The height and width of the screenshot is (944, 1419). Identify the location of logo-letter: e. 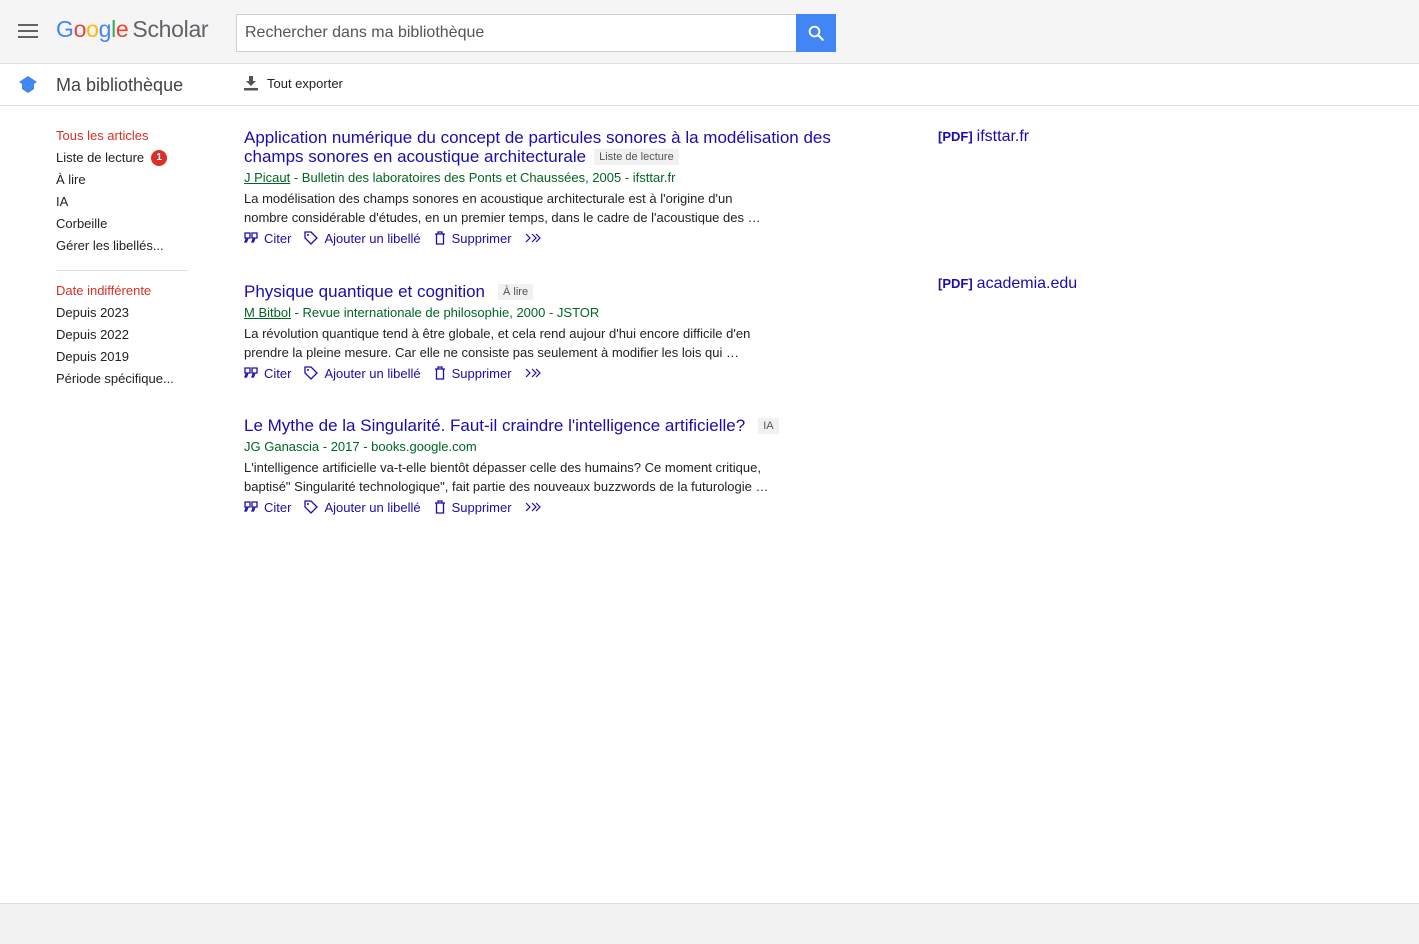
(122, 29).